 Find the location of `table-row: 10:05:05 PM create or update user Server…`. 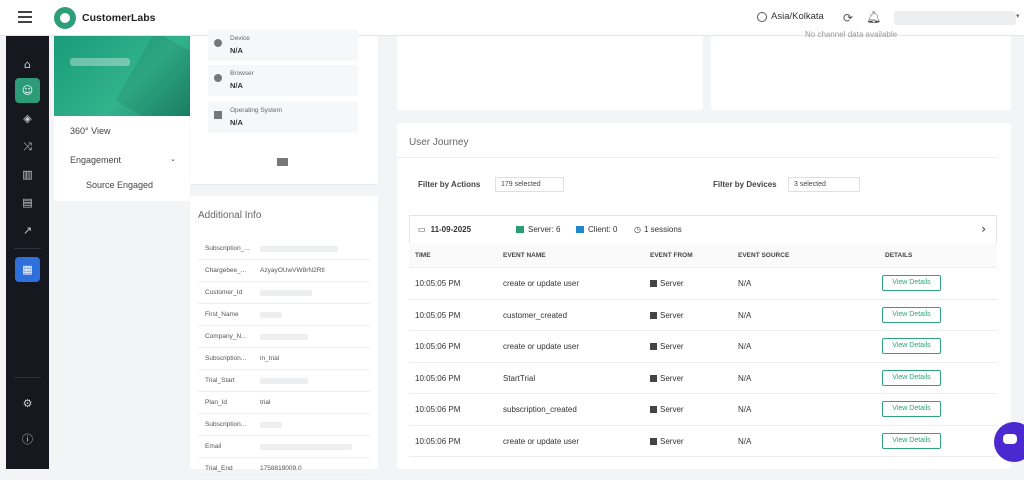

table-row: 10:05:05 PM create or update user Server… is located at coordinates (703, 284).